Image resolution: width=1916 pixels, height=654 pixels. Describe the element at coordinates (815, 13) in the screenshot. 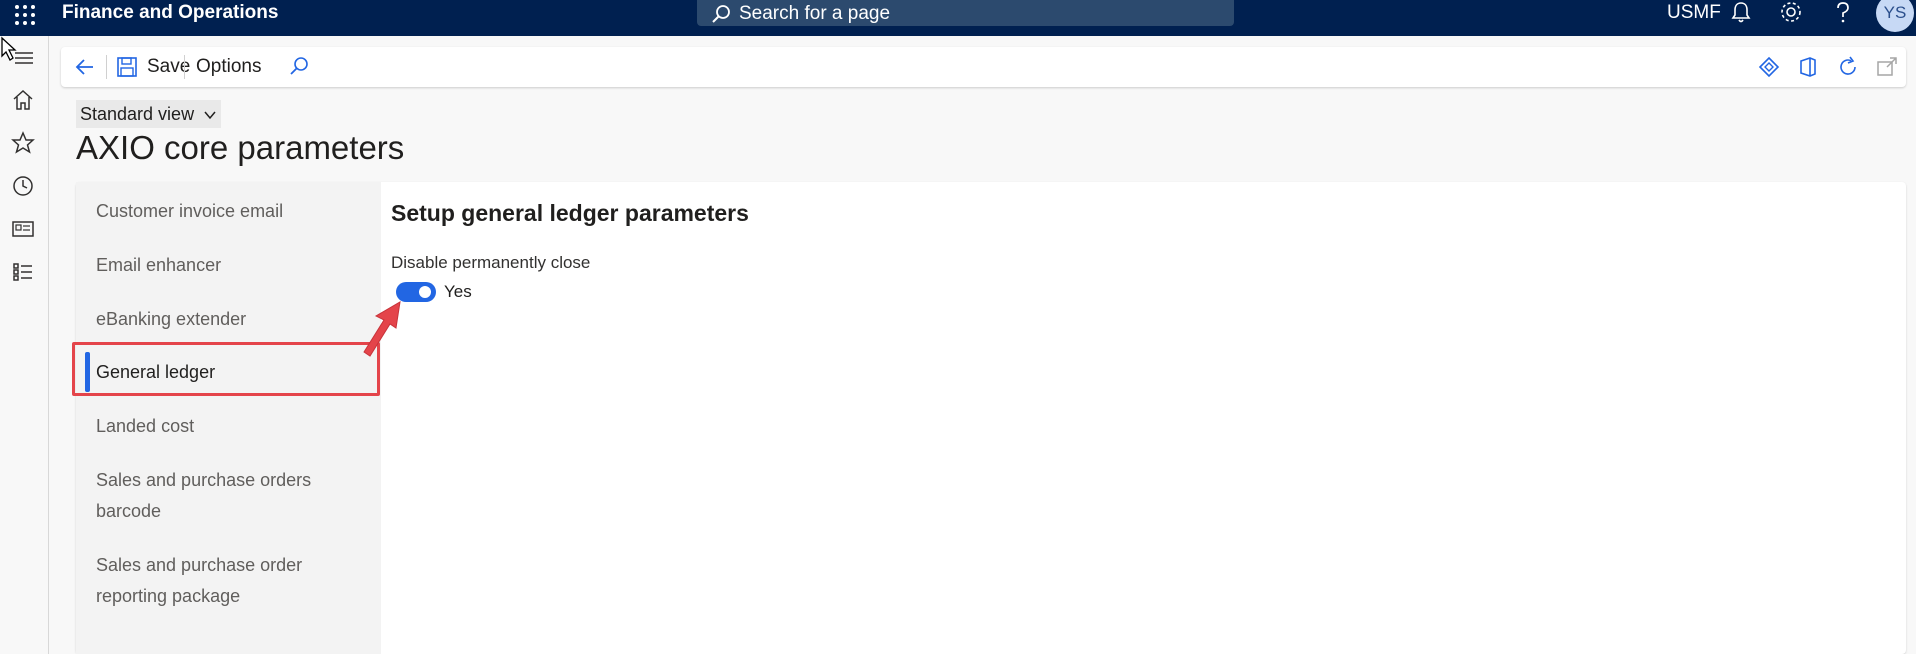

I see `search-placeholder: Search for a page` at that location.